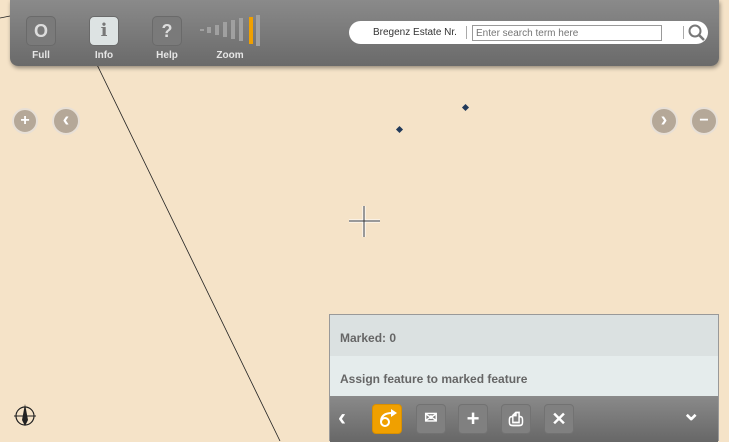 This screenshot has width=729, height=442. Describe the element at coordinates (5, 17) in the screenshot. I see `parcel-boundary-corner` at that location.